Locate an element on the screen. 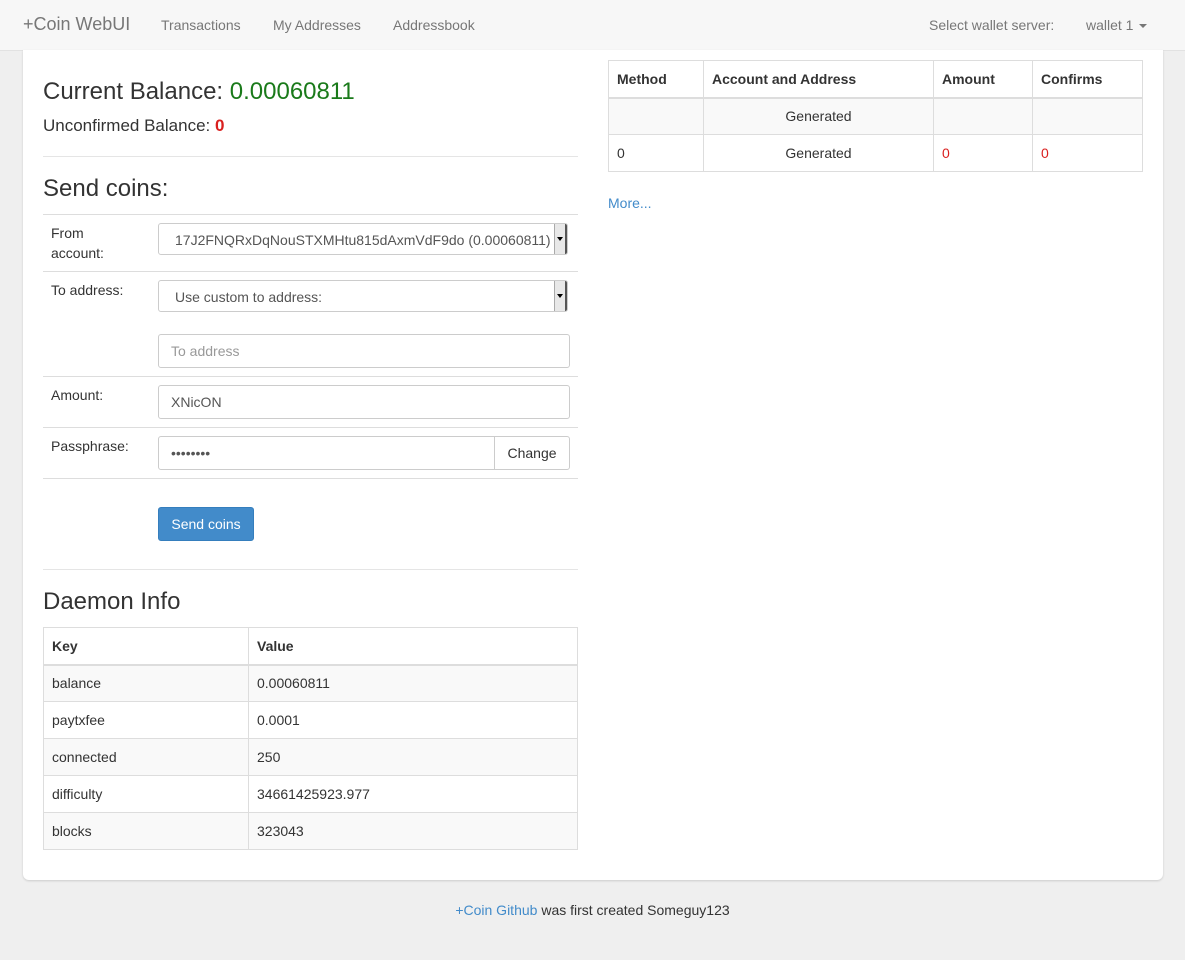  daemon-value: 0.0001 is located at coordinates (413, 720).